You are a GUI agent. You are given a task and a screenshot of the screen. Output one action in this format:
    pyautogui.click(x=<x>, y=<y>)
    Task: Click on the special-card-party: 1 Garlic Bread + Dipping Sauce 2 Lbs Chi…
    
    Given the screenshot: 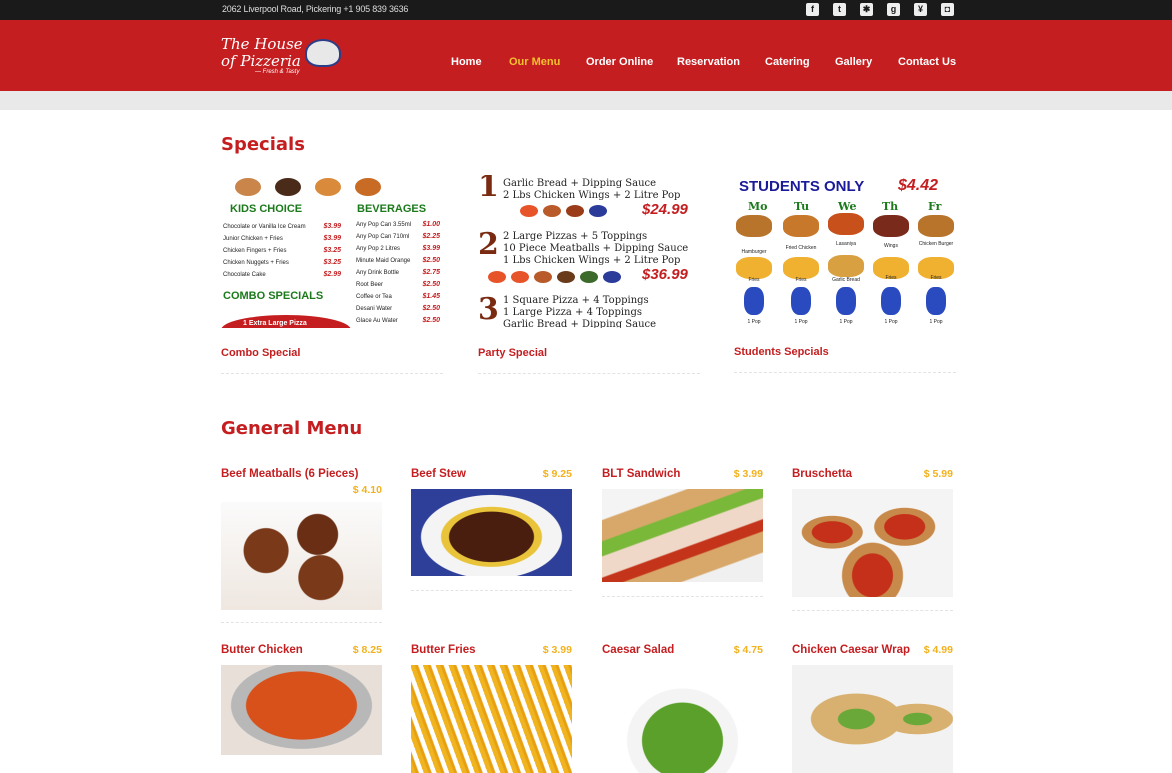 What is the action you would take?
    pyautogui.click(x=589, y=274)
    